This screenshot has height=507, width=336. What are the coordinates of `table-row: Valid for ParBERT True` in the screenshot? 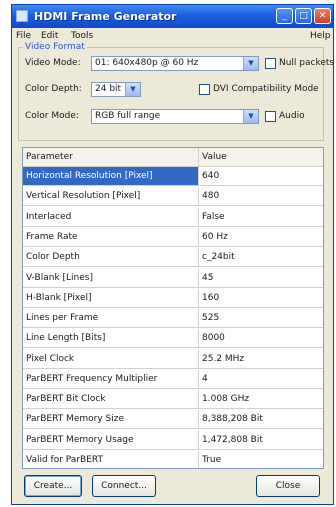 It's located at (173, 459).